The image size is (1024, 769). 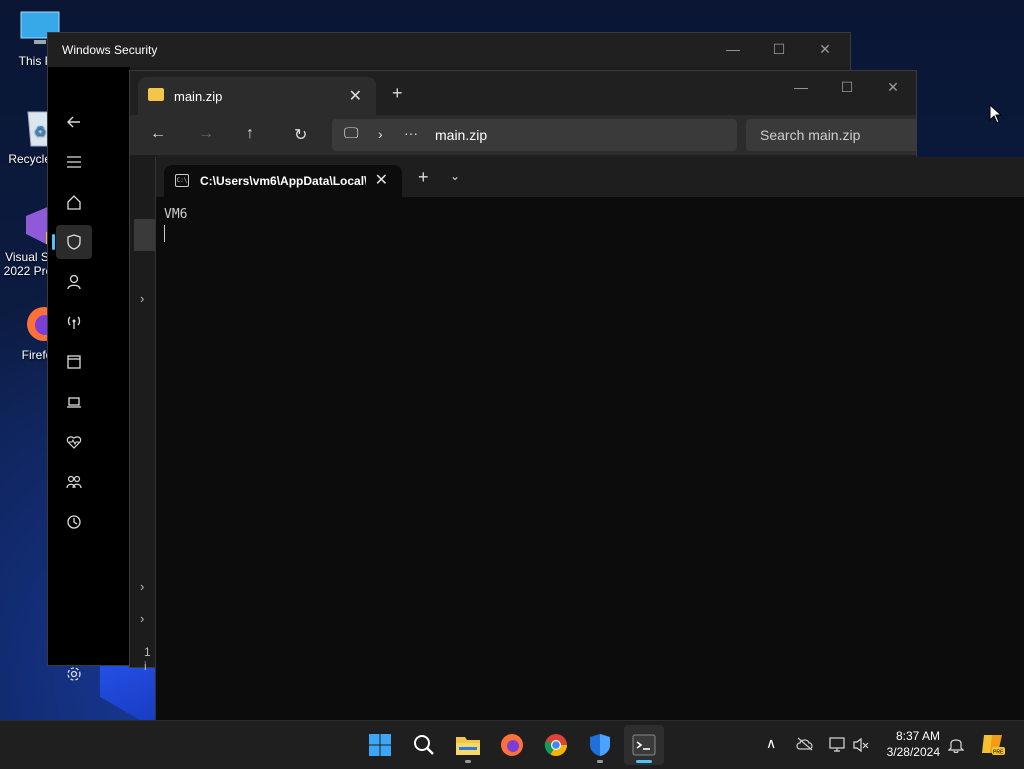 What do you see at coordinates (156, 94) in the screenshot?
I see `zip-folder-icon` at bounding box center [156, 94].